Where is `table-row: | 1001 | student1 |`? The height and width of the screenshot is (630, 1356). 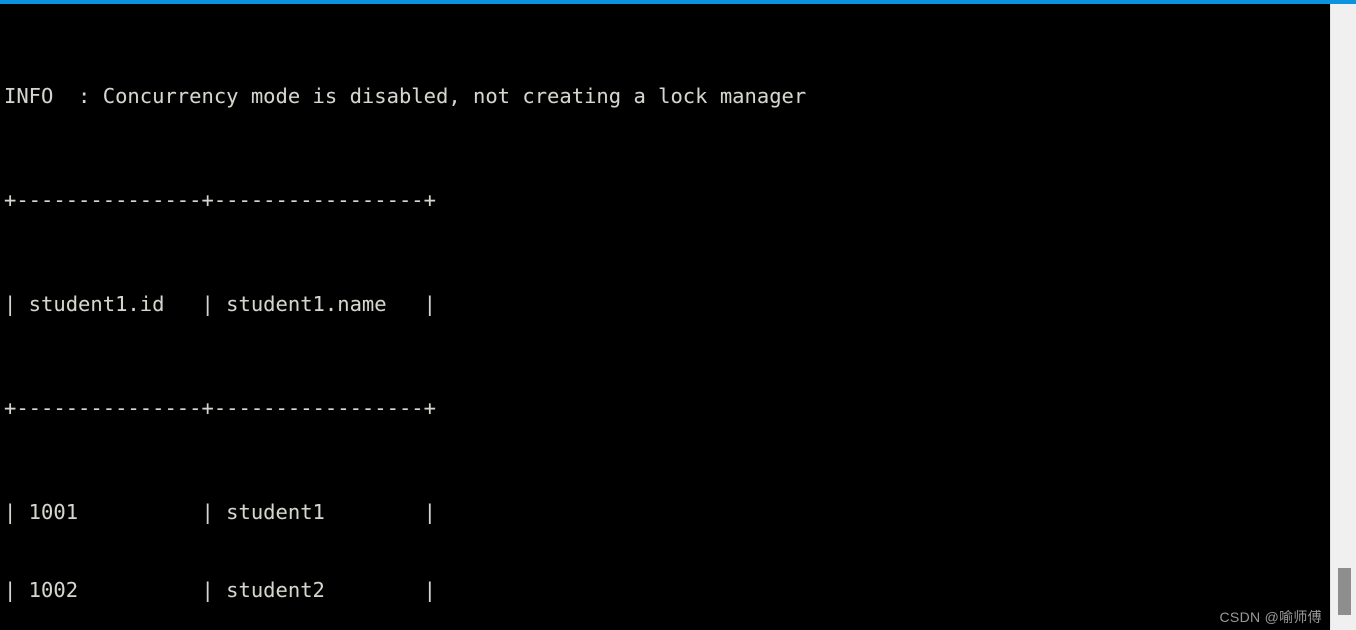 table-row: | 1001 | student1 | is located at coordinates (220, 512).